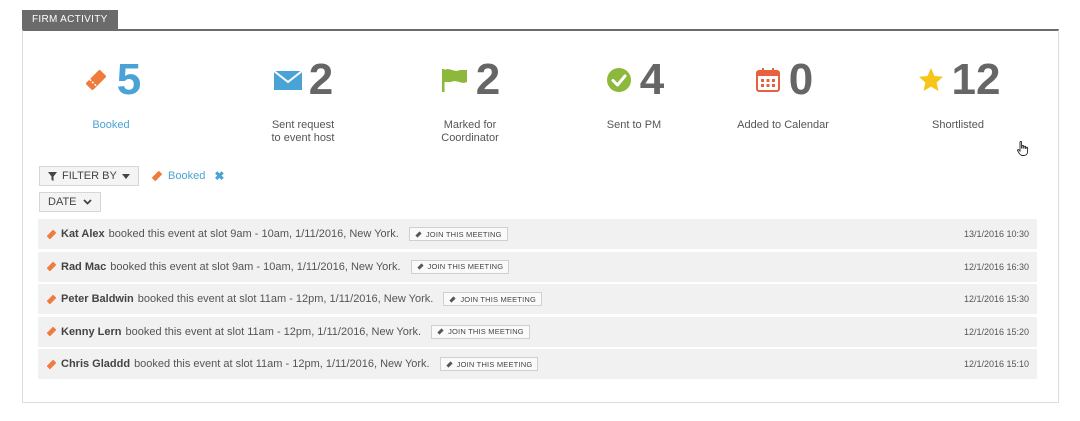 The width and height of the screenshot is (1080, 421). Describe the element at coordinates (288, 80) in the screenshot. I see `envelope-icon` at that location.